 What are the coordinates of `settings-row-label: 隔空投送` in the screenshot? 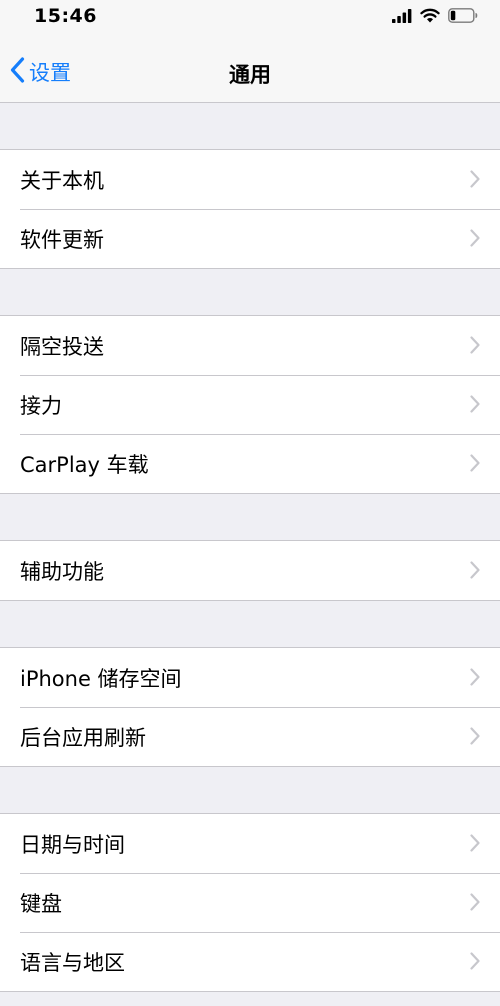 It's located at (62, 346).